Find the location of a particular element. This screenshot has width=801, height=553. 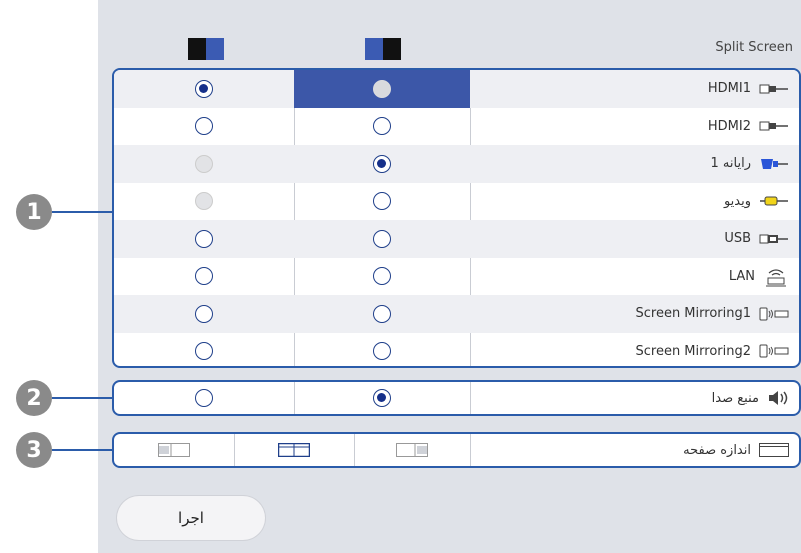

execute-button: اجرا is located at coordinates (191, 518).